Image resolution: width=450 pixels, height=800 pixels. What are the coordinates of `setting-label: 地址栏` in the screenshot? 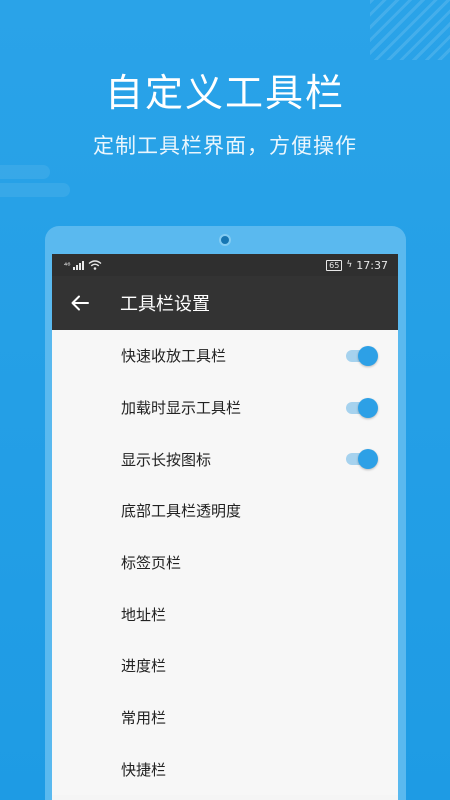 It's located at (144, 614).